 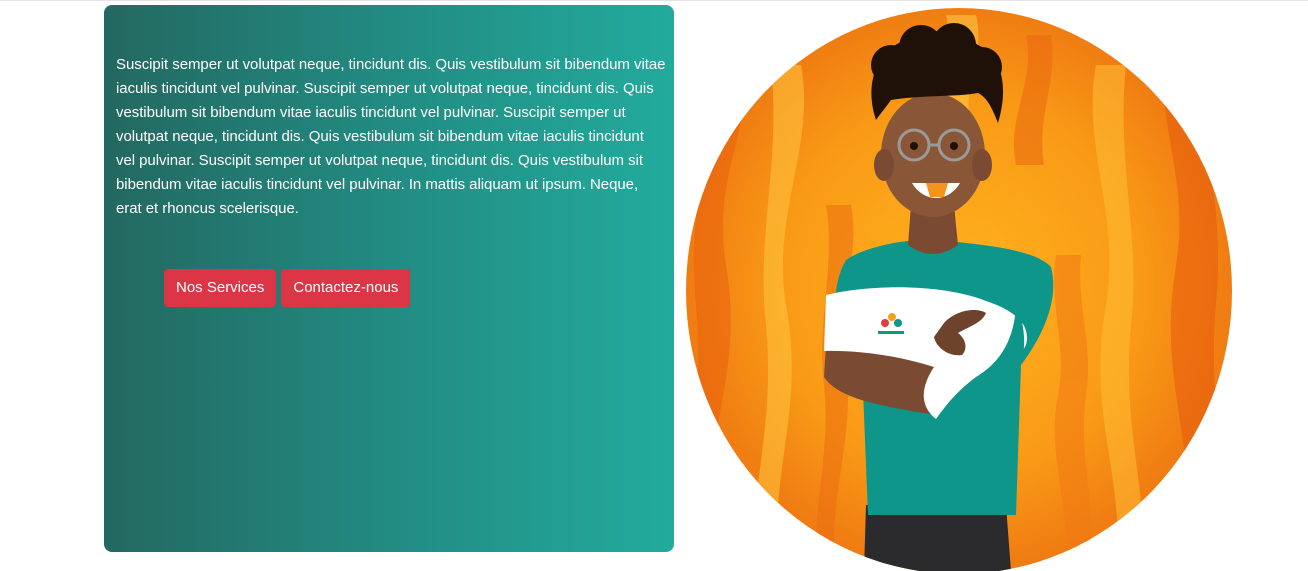 I want to click on face, so click(x=933, y=155).